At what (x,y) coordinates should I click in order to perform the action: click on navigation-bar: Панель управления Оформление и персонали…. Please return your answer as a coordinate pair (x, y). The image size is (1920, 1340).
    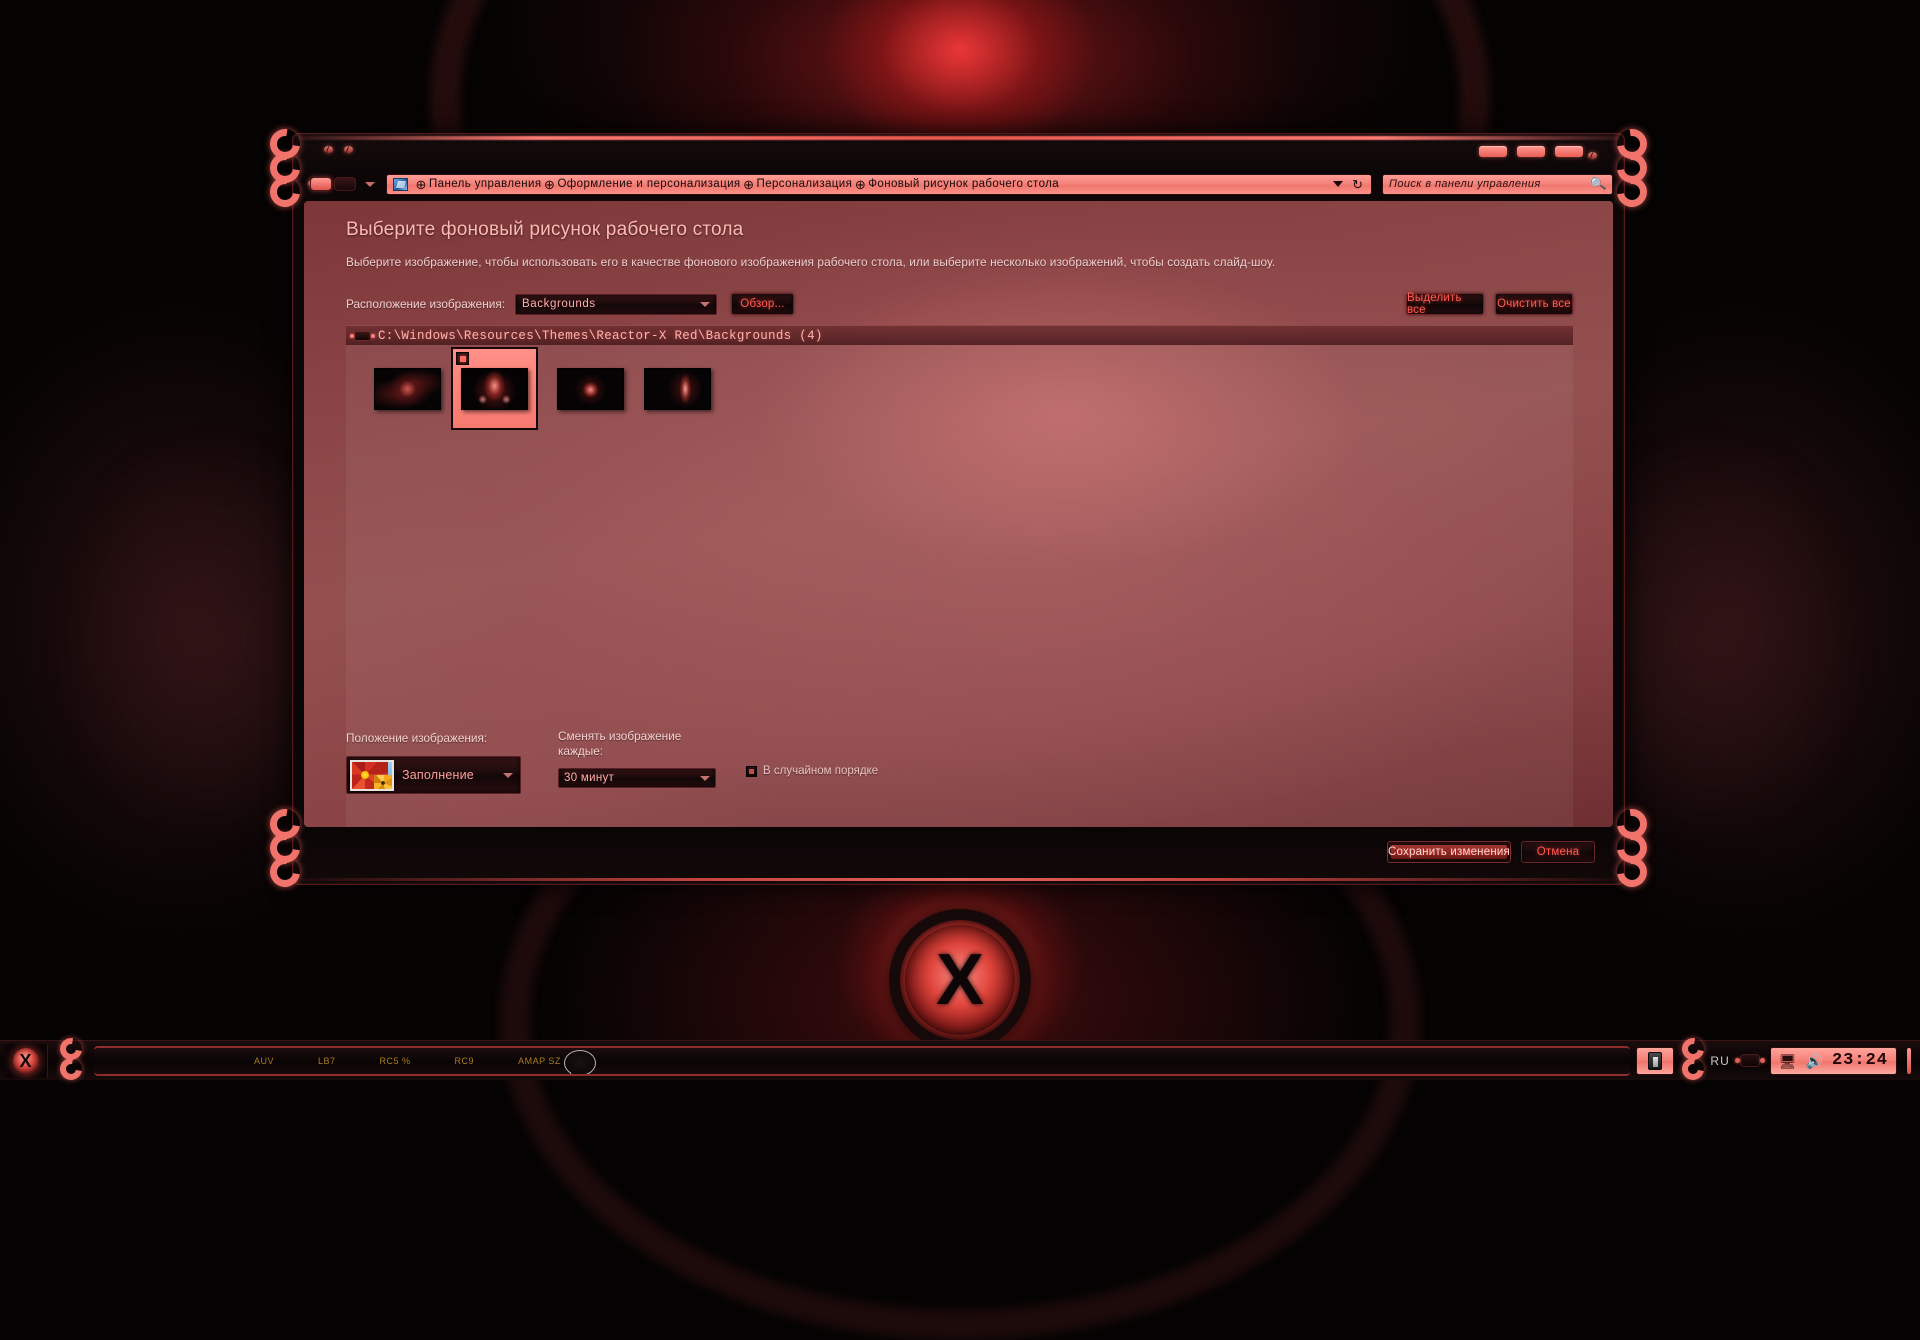
    Looking at the image, I should click on (957, 184).